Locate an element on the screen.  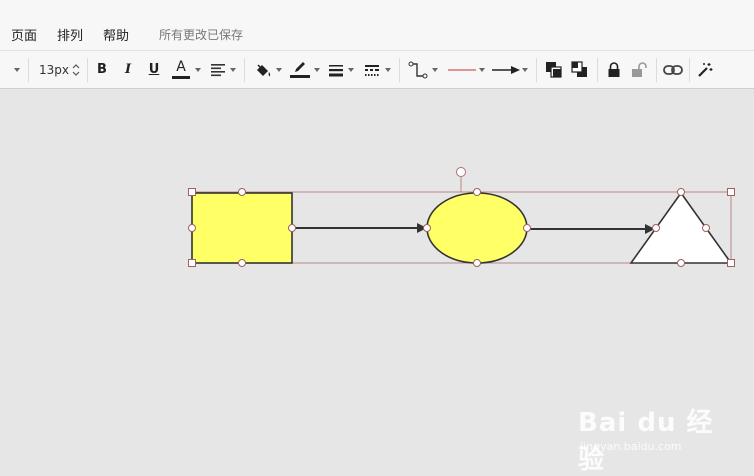
line-width-dropdown is located at coordinates (351, 69).